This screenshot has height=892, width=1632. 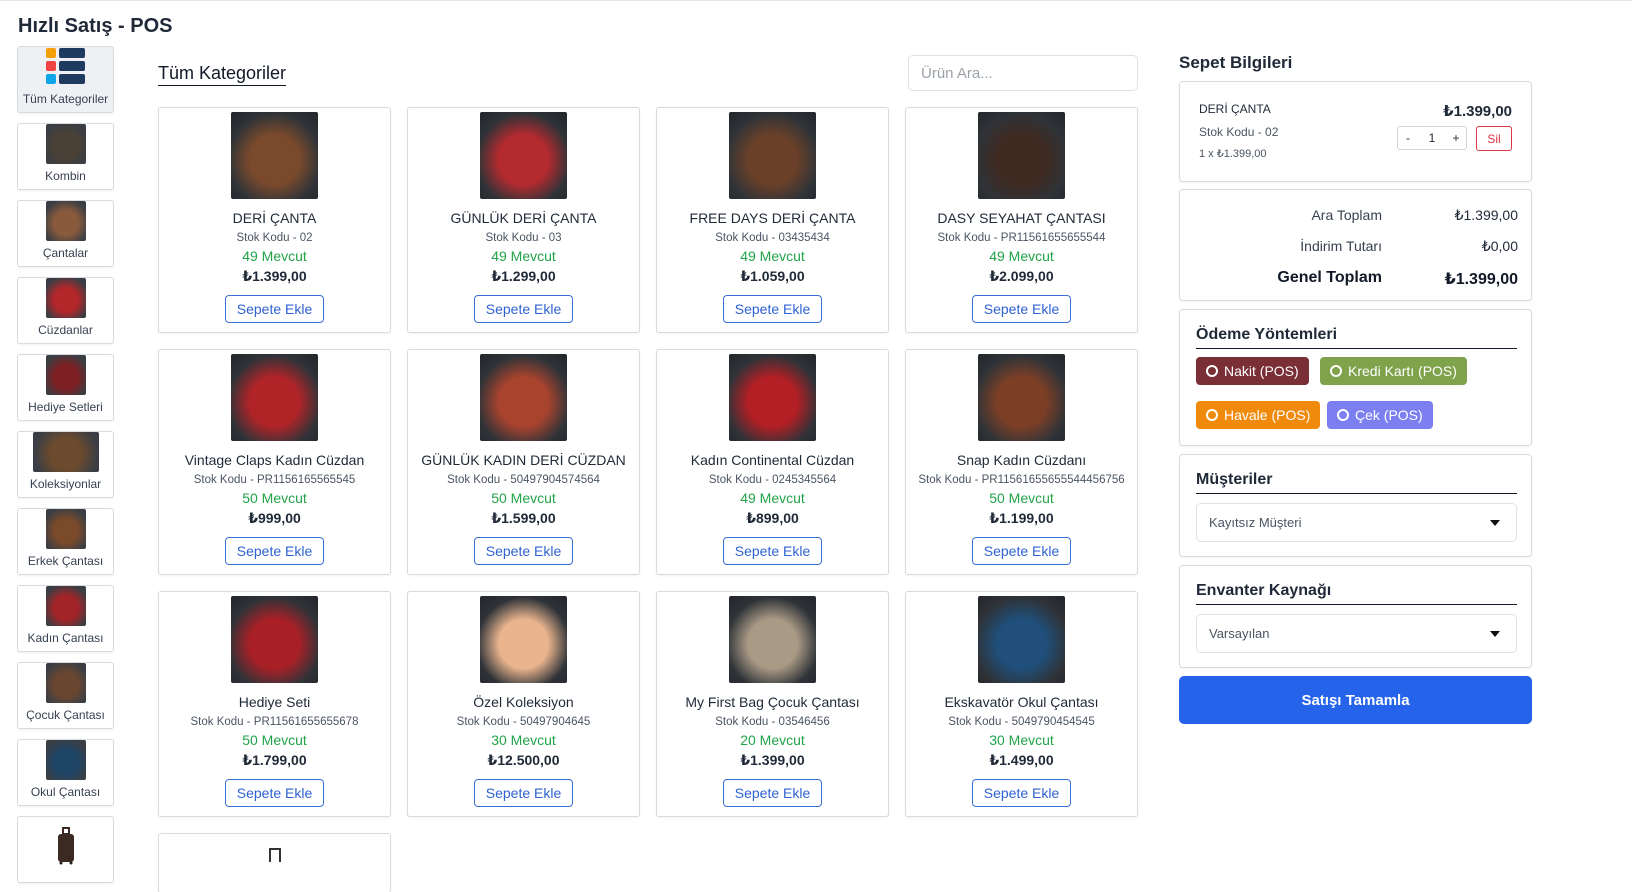 What do you see at coordinates (1477, 111) in the screenshot?
I see `cart-item-total: ₺1.399,00` at bounding box center [1477, 111].